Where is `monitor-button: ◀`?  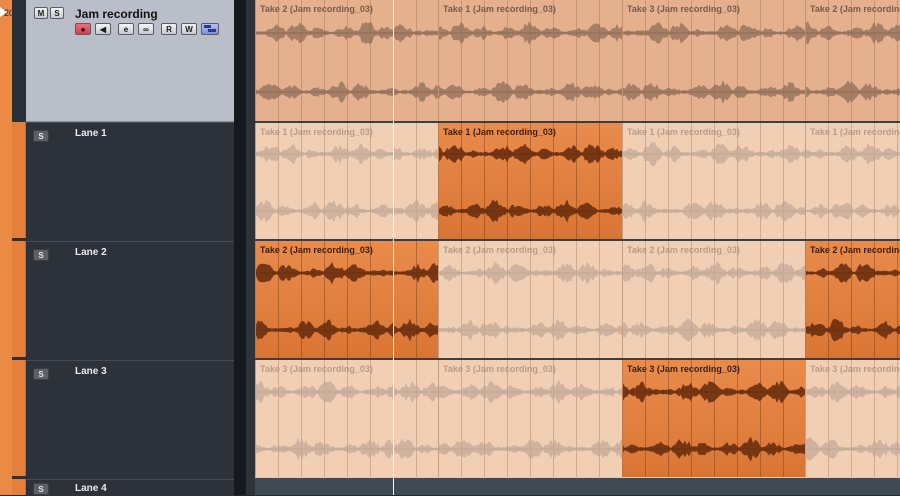
monitor-button: ◀ is located at coordinates (103, 29).